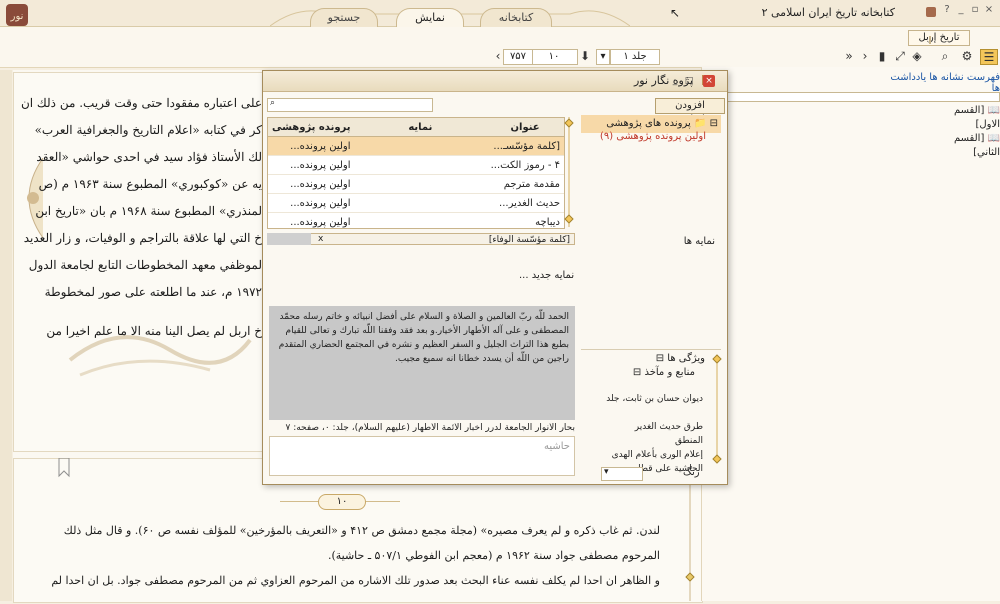  What do you see at coordinates (320, 239) in the screenshot?
I see `clear-tag-icon: x` at bounding box center [320, 239].